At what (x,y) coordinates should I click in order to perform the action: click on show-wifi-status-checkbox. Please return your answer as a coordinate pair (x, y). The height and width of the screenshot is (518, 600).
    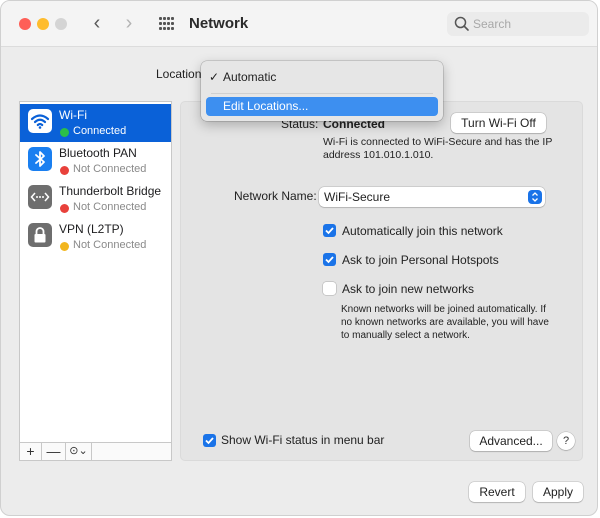
    Looking at the image, I should click on (209, 440).